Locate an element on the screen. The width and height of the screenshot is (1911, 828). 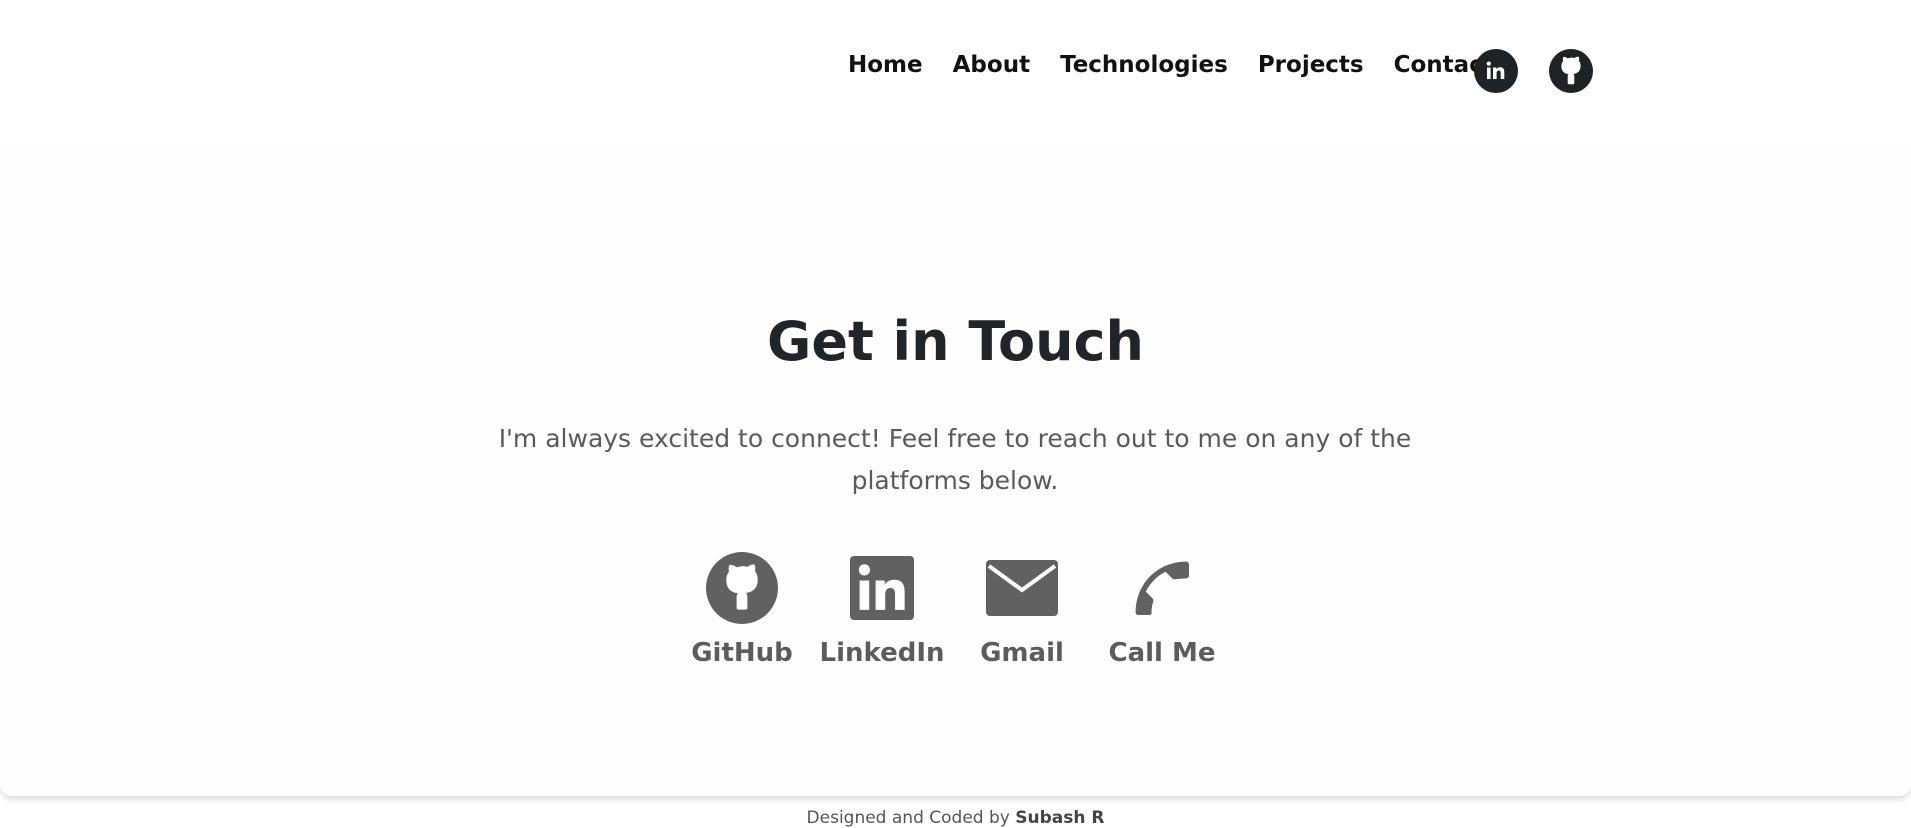
contact-link-label: Call Me is located at coordinates (1162, 653).